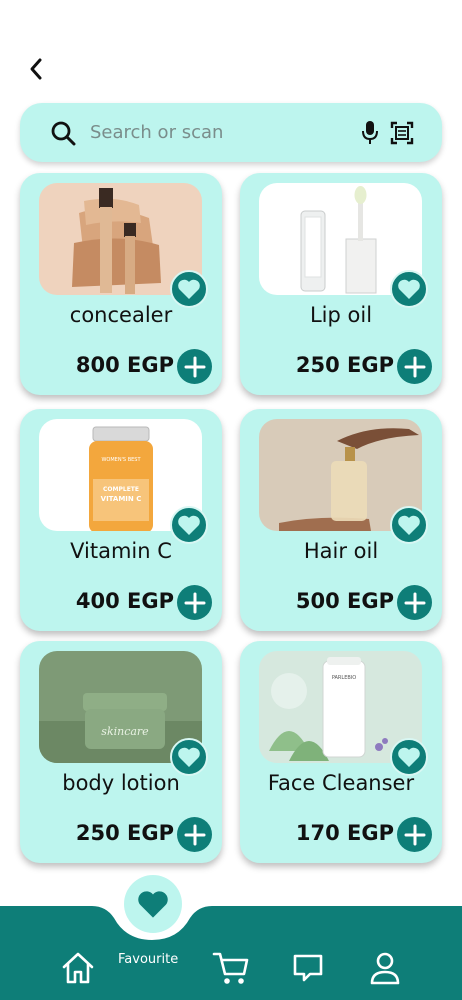 This screenshot has height=1000, width=462. I want to click on favourite-label: Favourite, so click(148, 959).